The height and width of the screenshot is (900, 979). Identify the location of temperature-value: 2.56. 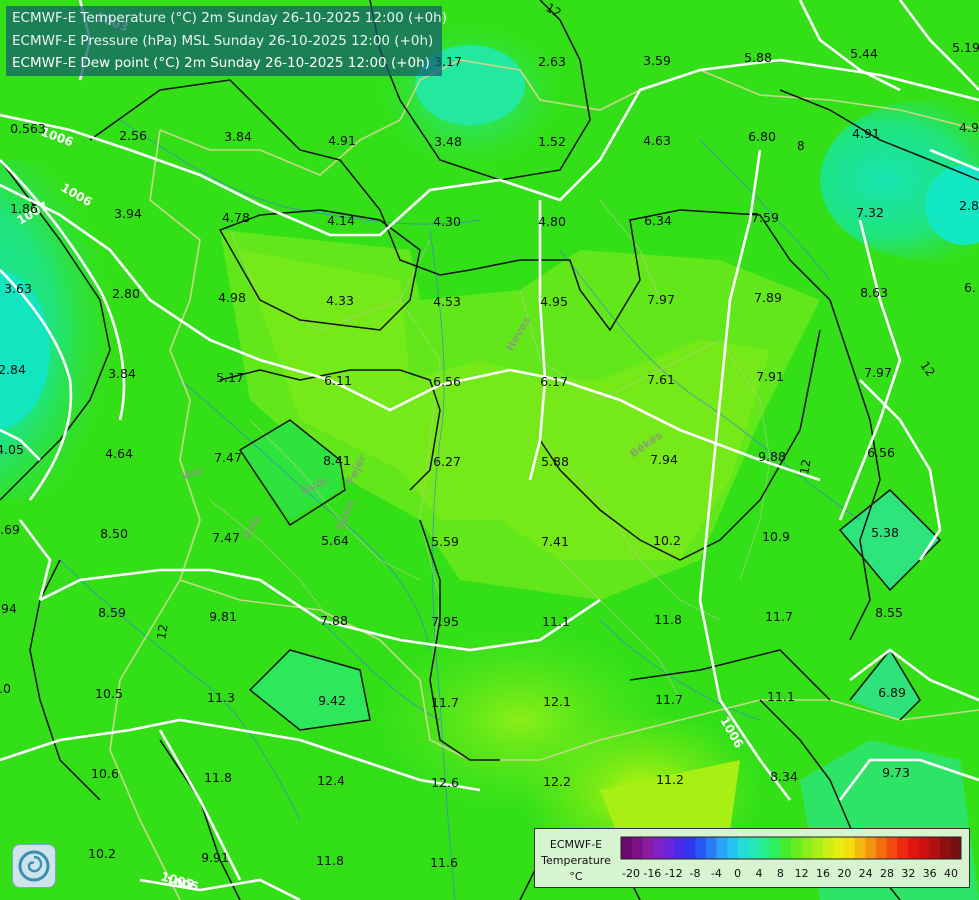
(133, 135).